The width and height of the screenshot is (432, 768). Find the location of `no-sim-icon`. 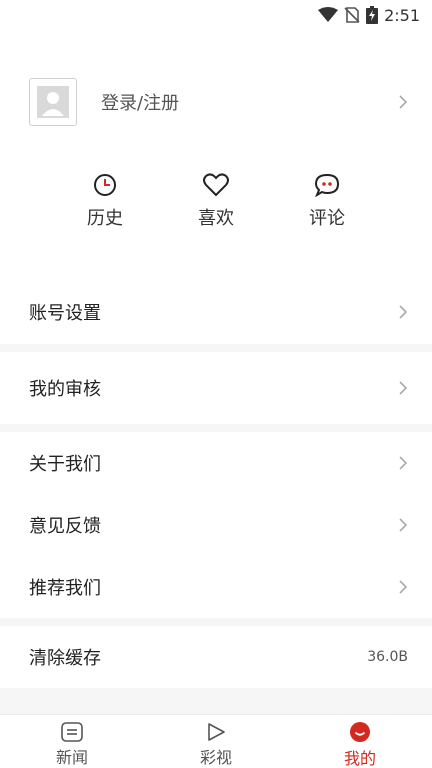

no-sim-icon is located at coordinates (352, 15).